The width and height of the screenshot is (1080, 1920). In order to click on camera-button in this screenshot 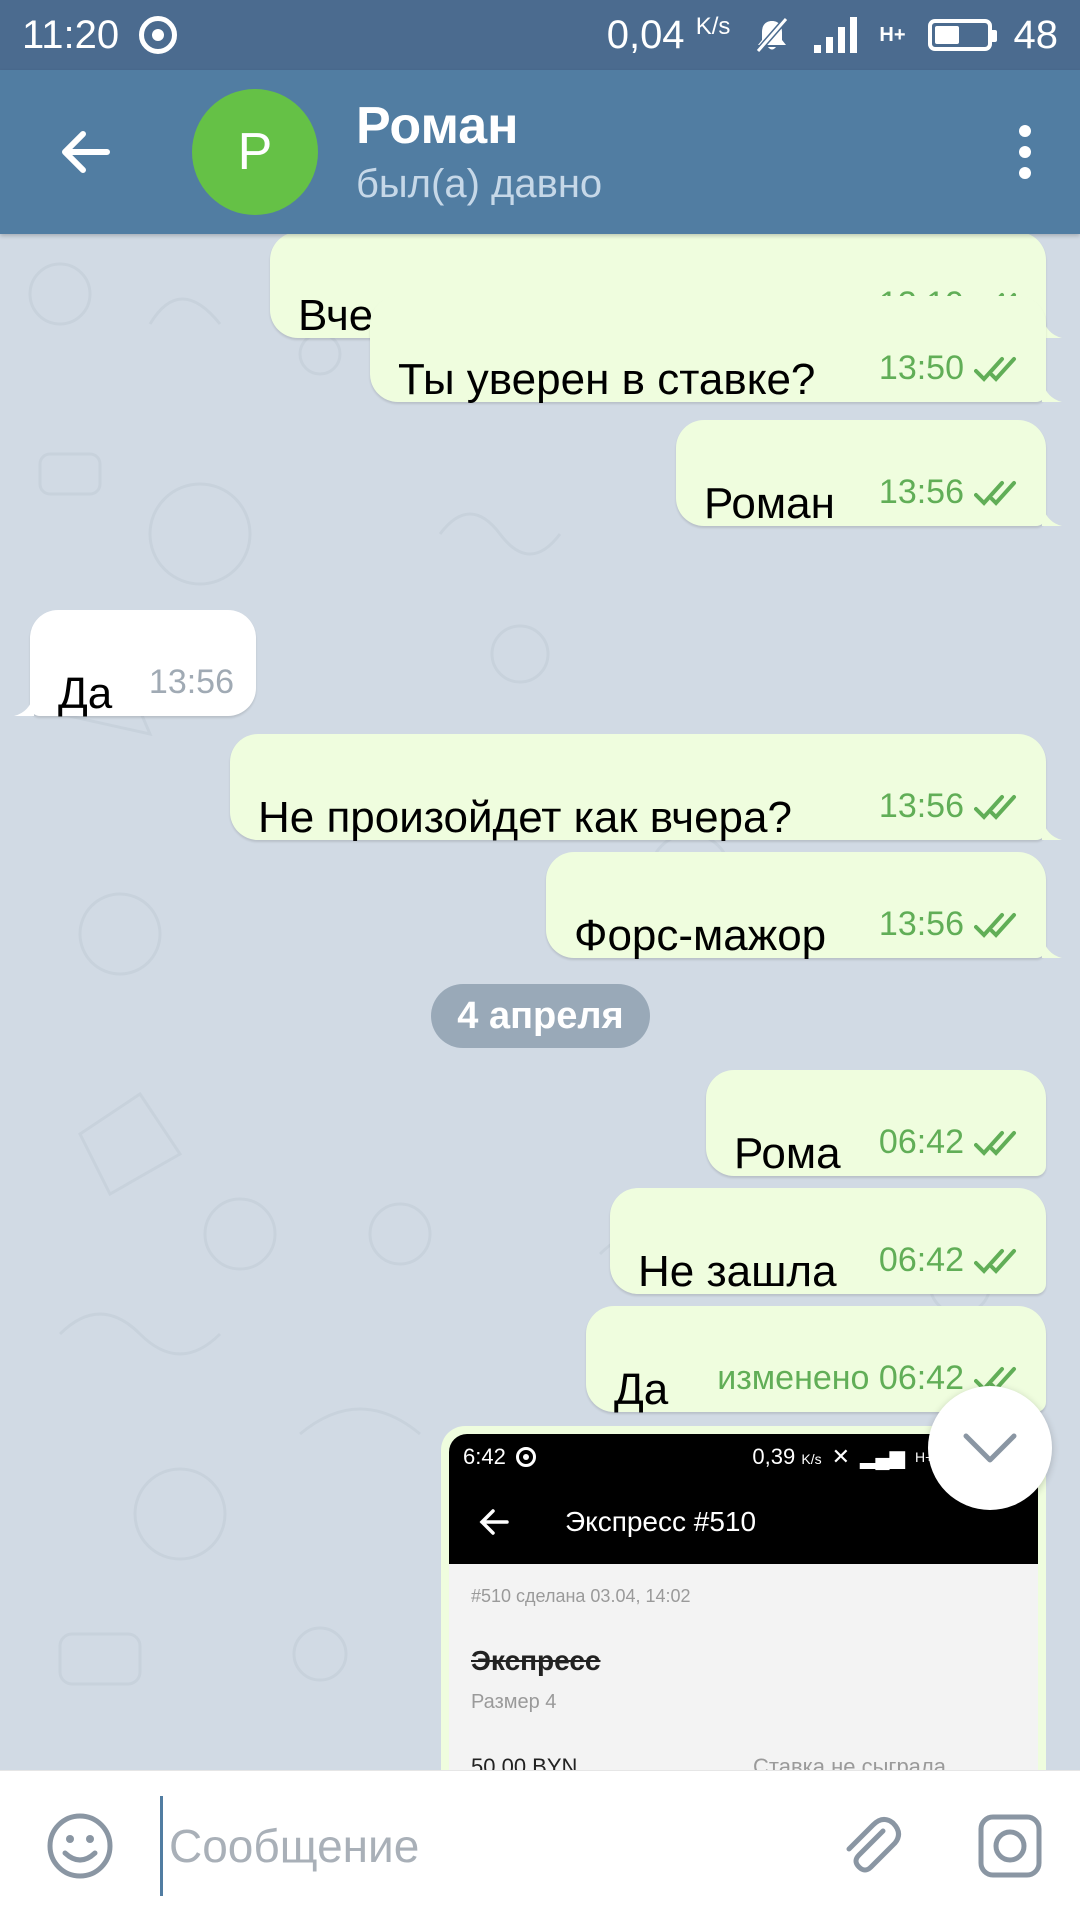, I will do `click(1010, 1845)`.